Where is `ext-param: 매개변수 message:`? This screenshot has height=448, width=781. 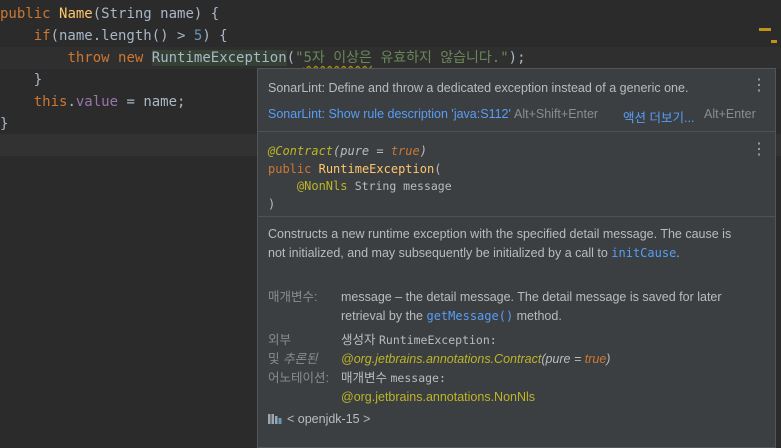 ext-param: 매개변수 message: is located at coordinates (393, 378).